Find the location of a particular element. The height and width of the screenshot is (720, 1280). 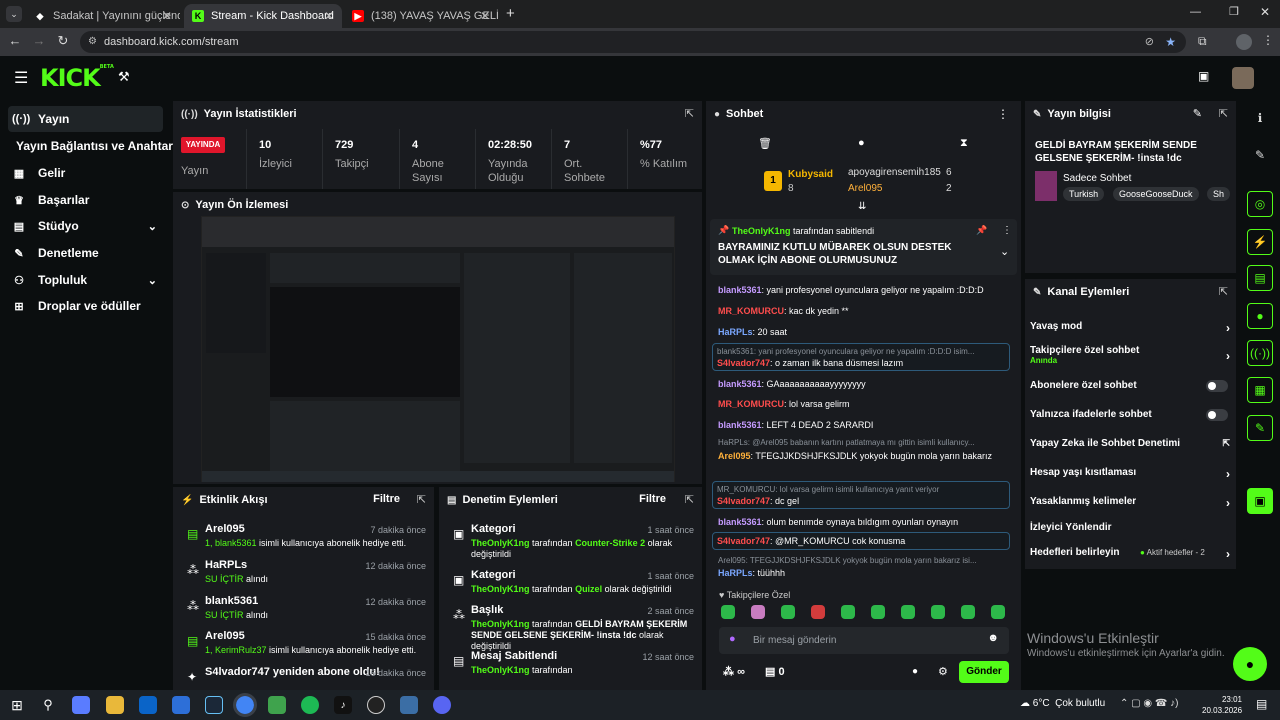

chevron-down-icon: ⌄ is located at coordinates (1004, 251).